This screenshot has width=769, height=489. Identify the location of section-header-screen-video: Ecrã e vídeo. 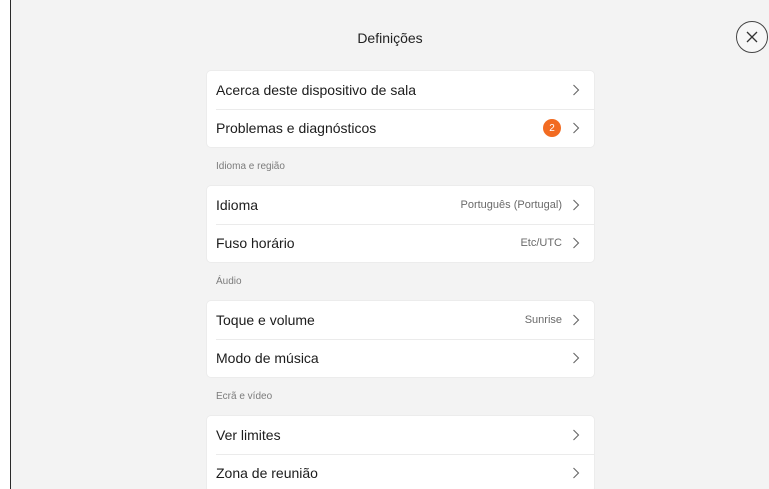
(244, 396).